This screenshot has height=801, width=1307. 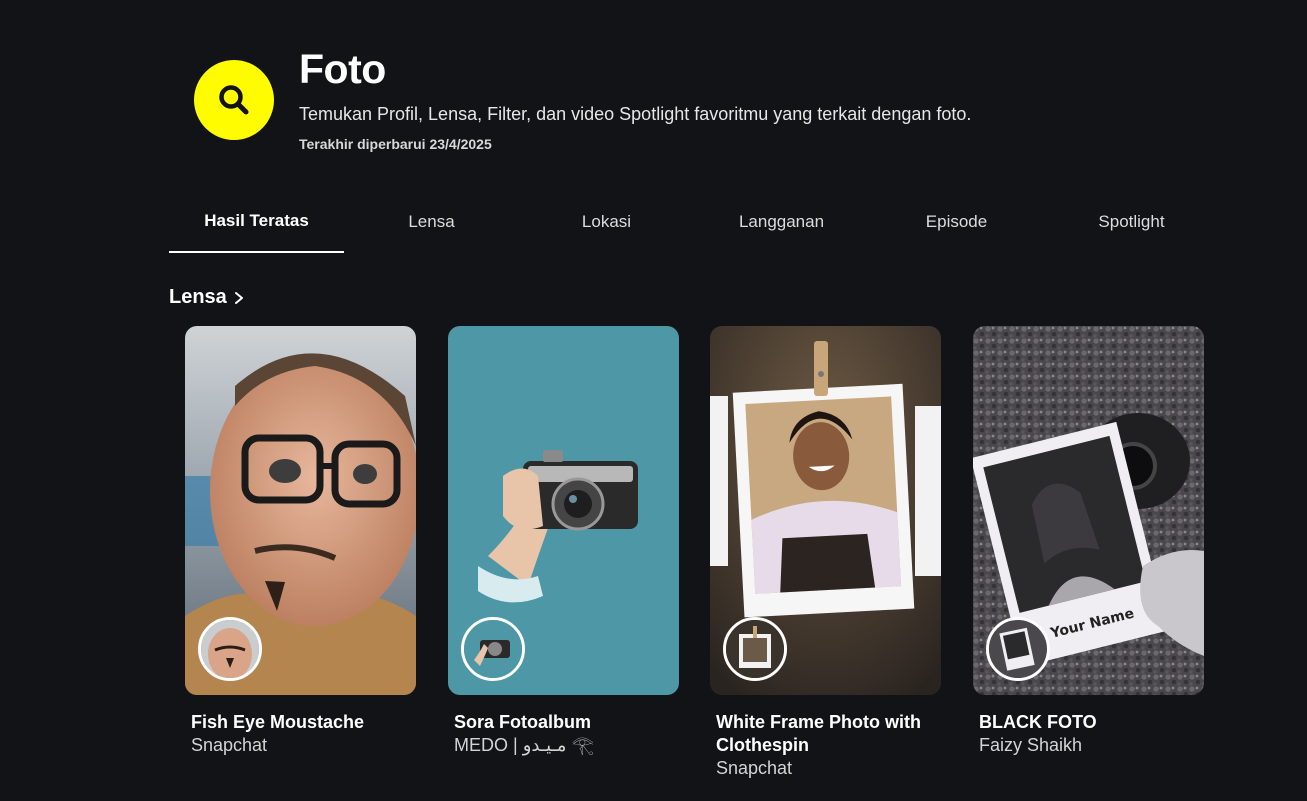 What do you see at coordinates (781, 221) in the screenshot?
I see `tab-subscriptions: Langganan` at bounding box center [781, 221].